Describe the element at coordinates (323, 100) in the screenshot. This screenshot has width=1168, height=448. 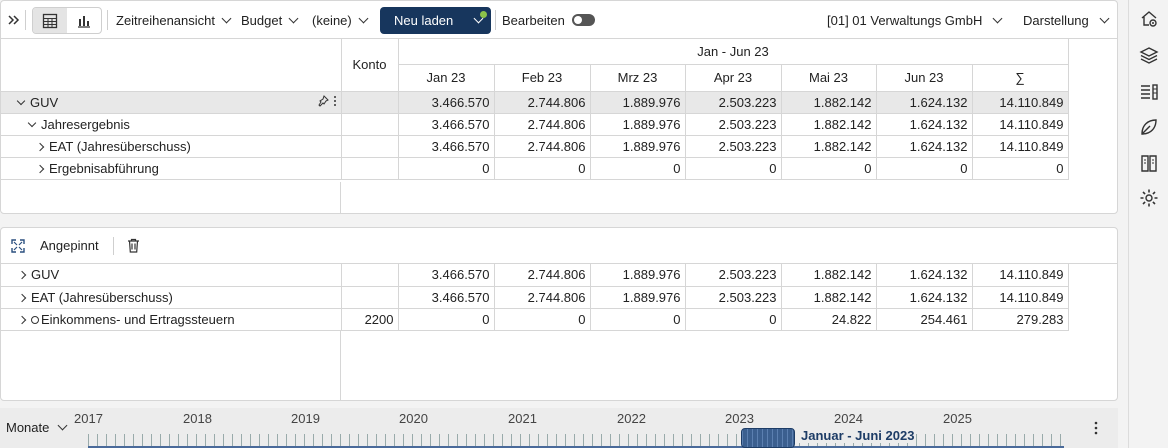
I see `pin-icon` at that location.